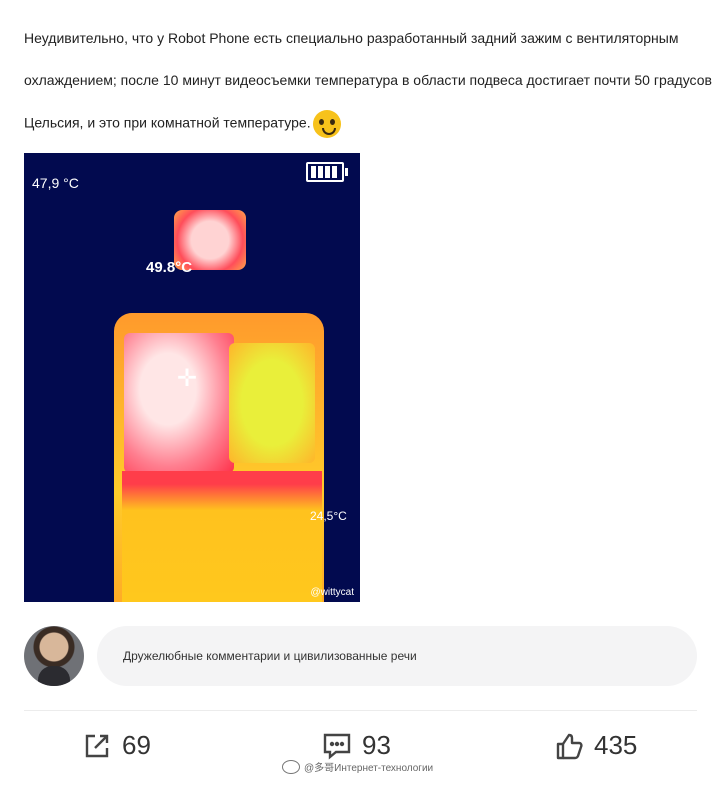 The width and height of the screenshot is (721, 786). What do you see at coordinates (376, 745) in the screenshot?
I see `comments-count: 93` at bounding box center [376, 745].